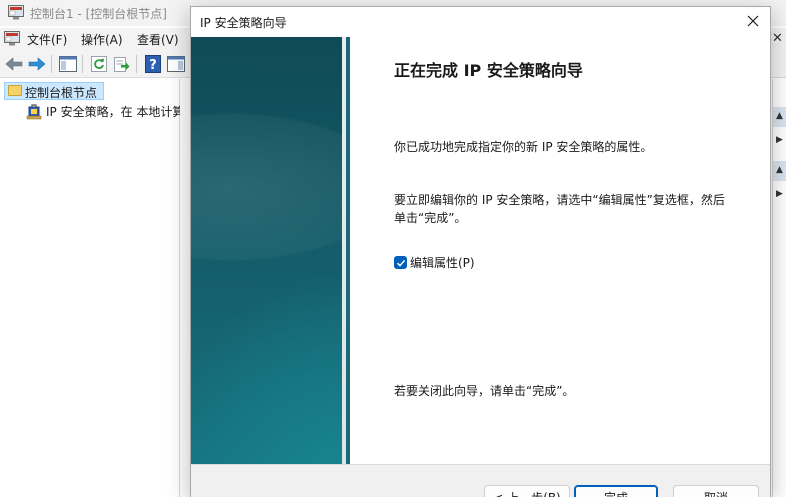  I want to click on tree-item-label: IP 安全策略，在 本地计算机, so click(121, 112).